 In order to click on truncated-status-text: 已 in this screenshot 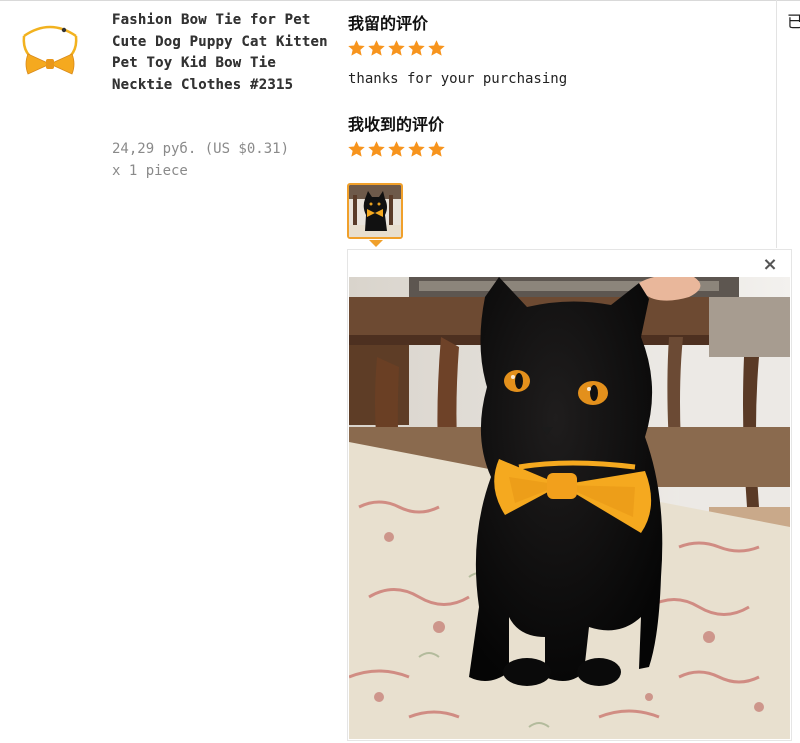, I will do `click(793, 21)`.